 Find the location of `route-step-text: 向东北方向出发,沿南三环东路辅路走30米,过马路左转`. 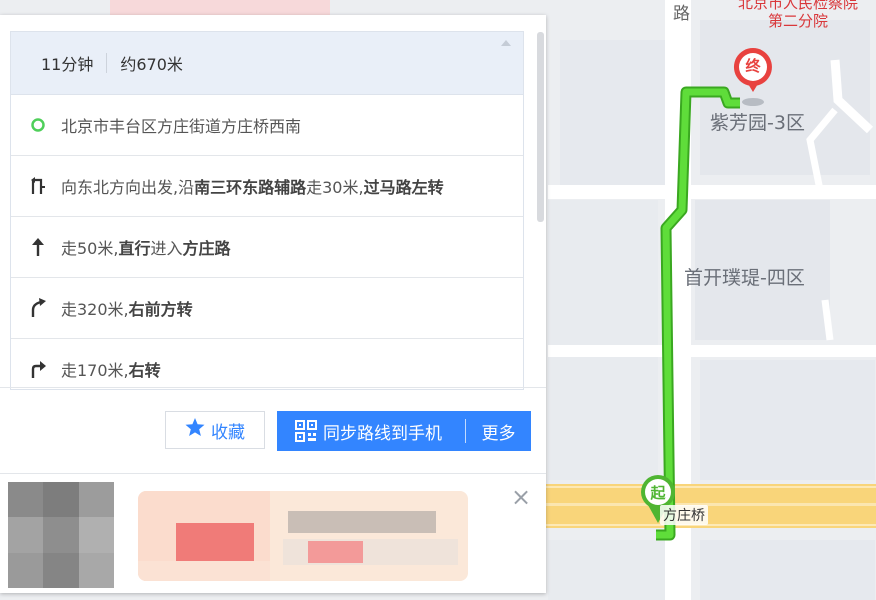

route-step-text: 向东北方向出发,沿南三环东路辅路走30米,过马路左转 is located at coordinates (252, 187).